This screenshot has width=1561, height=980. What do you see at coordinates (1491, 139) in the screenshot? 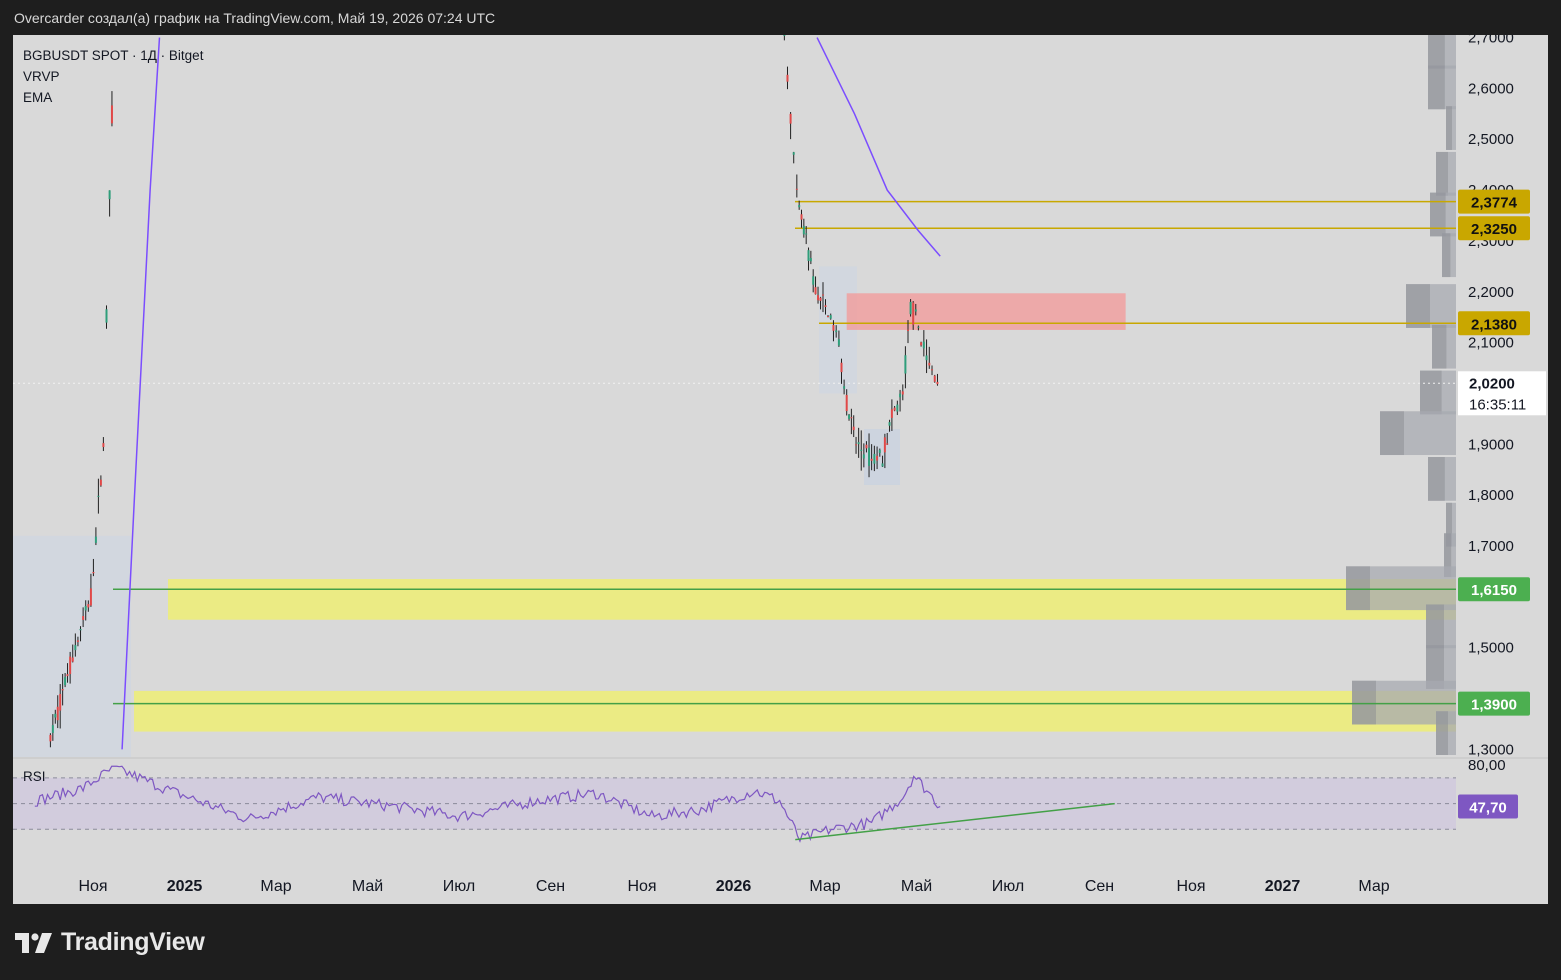
I see `price-axis-label: 2,5000` at bounding box center [1491, 139].